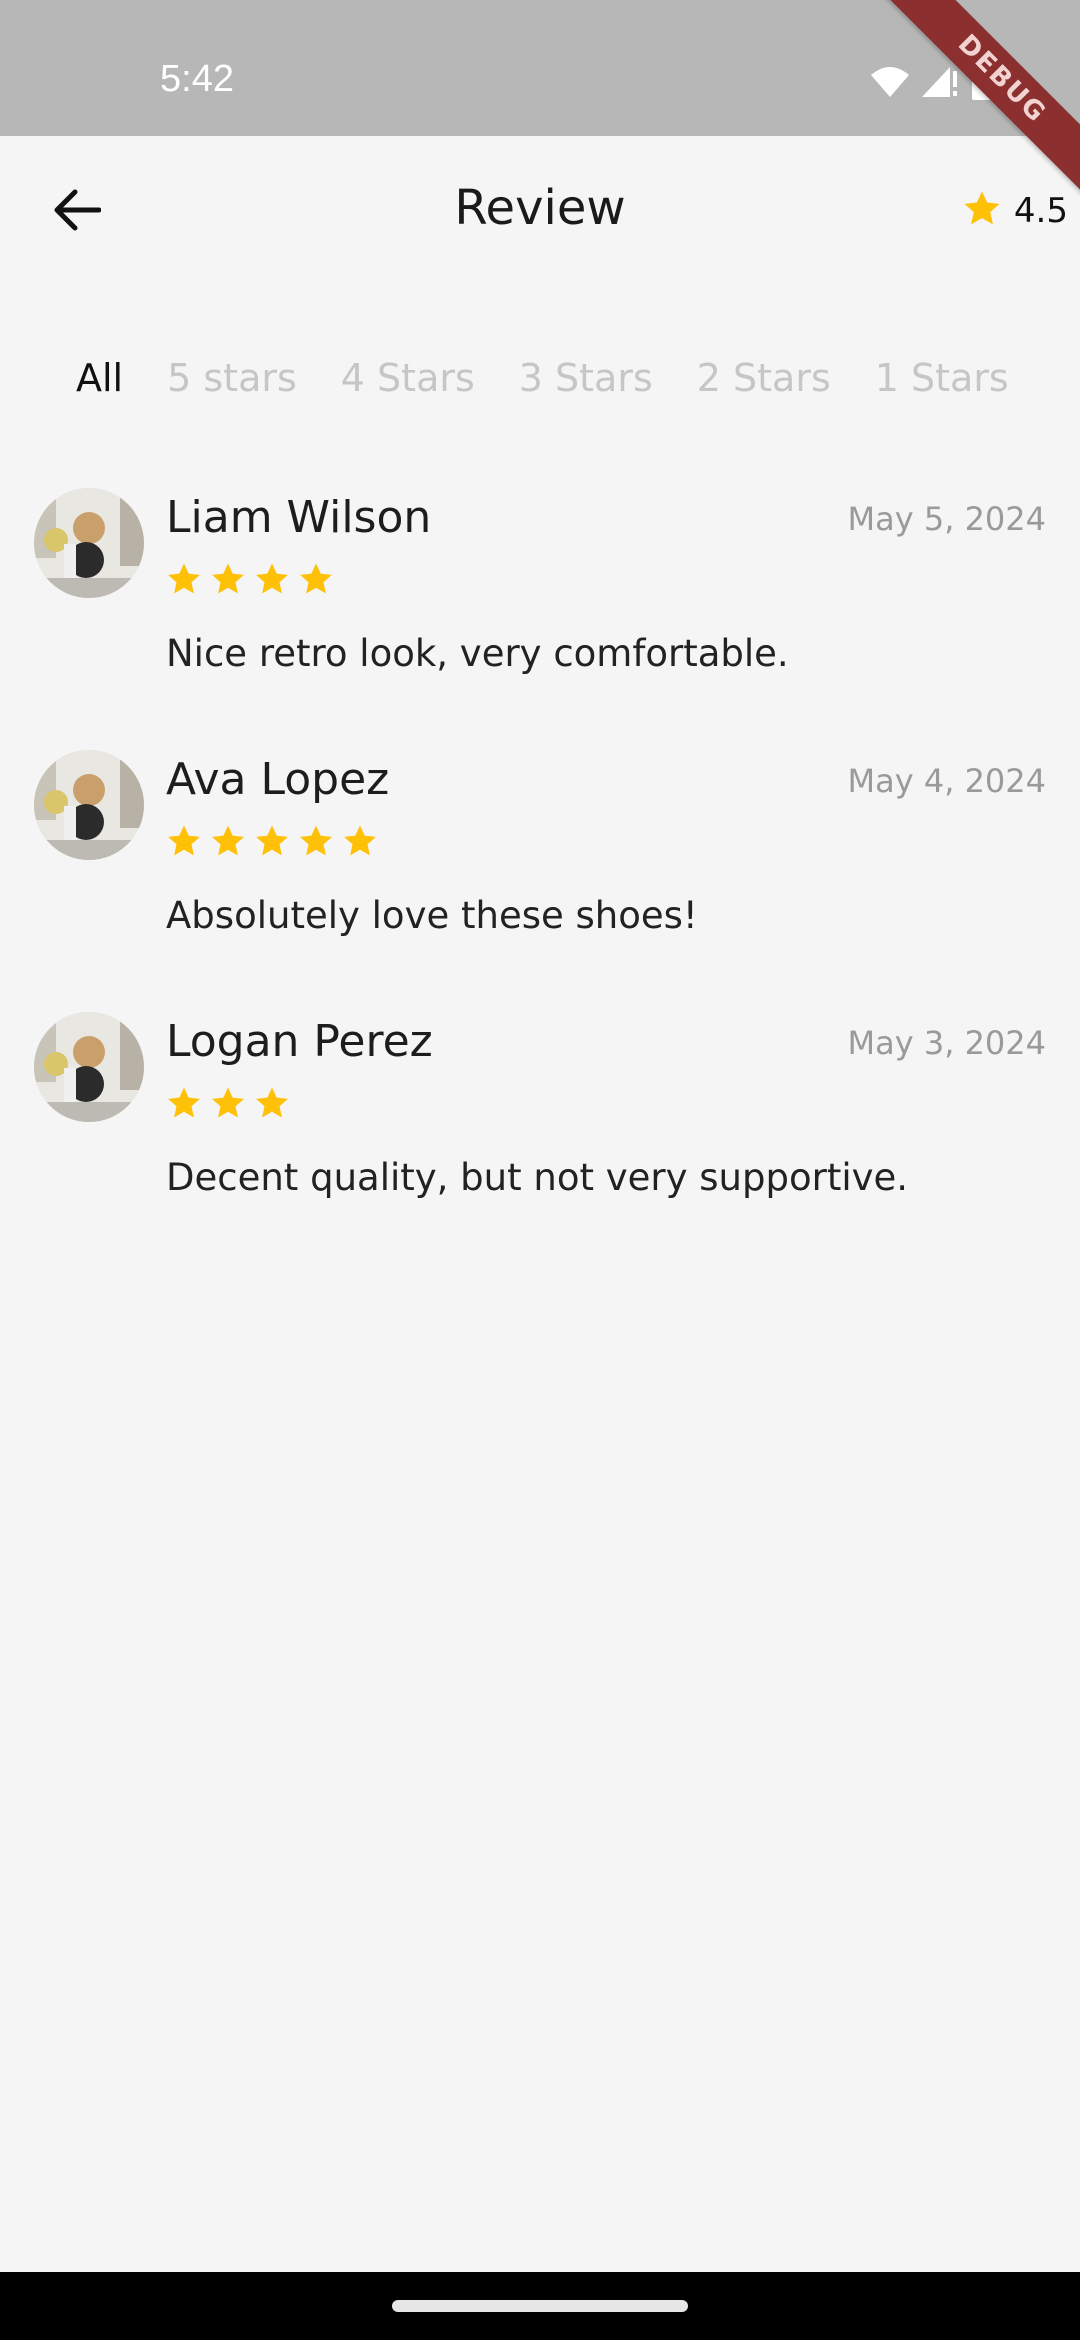  What do you see at coordinates (764, 378) in the screenshot?
I see `tab-2-stars: 2 Stars` at bounding box center [764, 378].